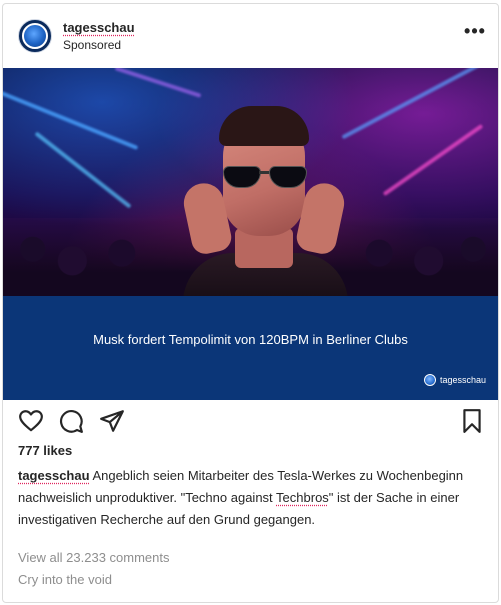  I want to click on likes-count: 777 likes, so click(45, 450).